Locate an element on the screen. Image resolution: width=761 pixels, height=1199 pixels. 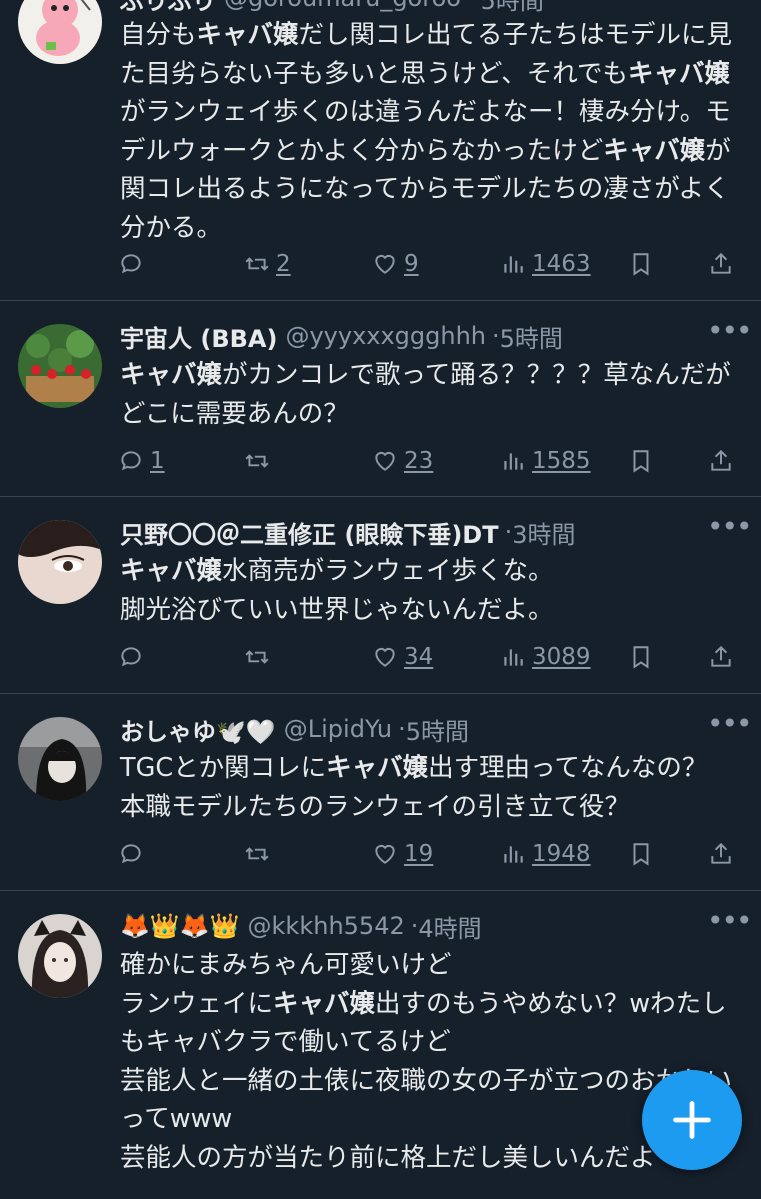
views-count: 1463 is located at coordinates (561, 264).